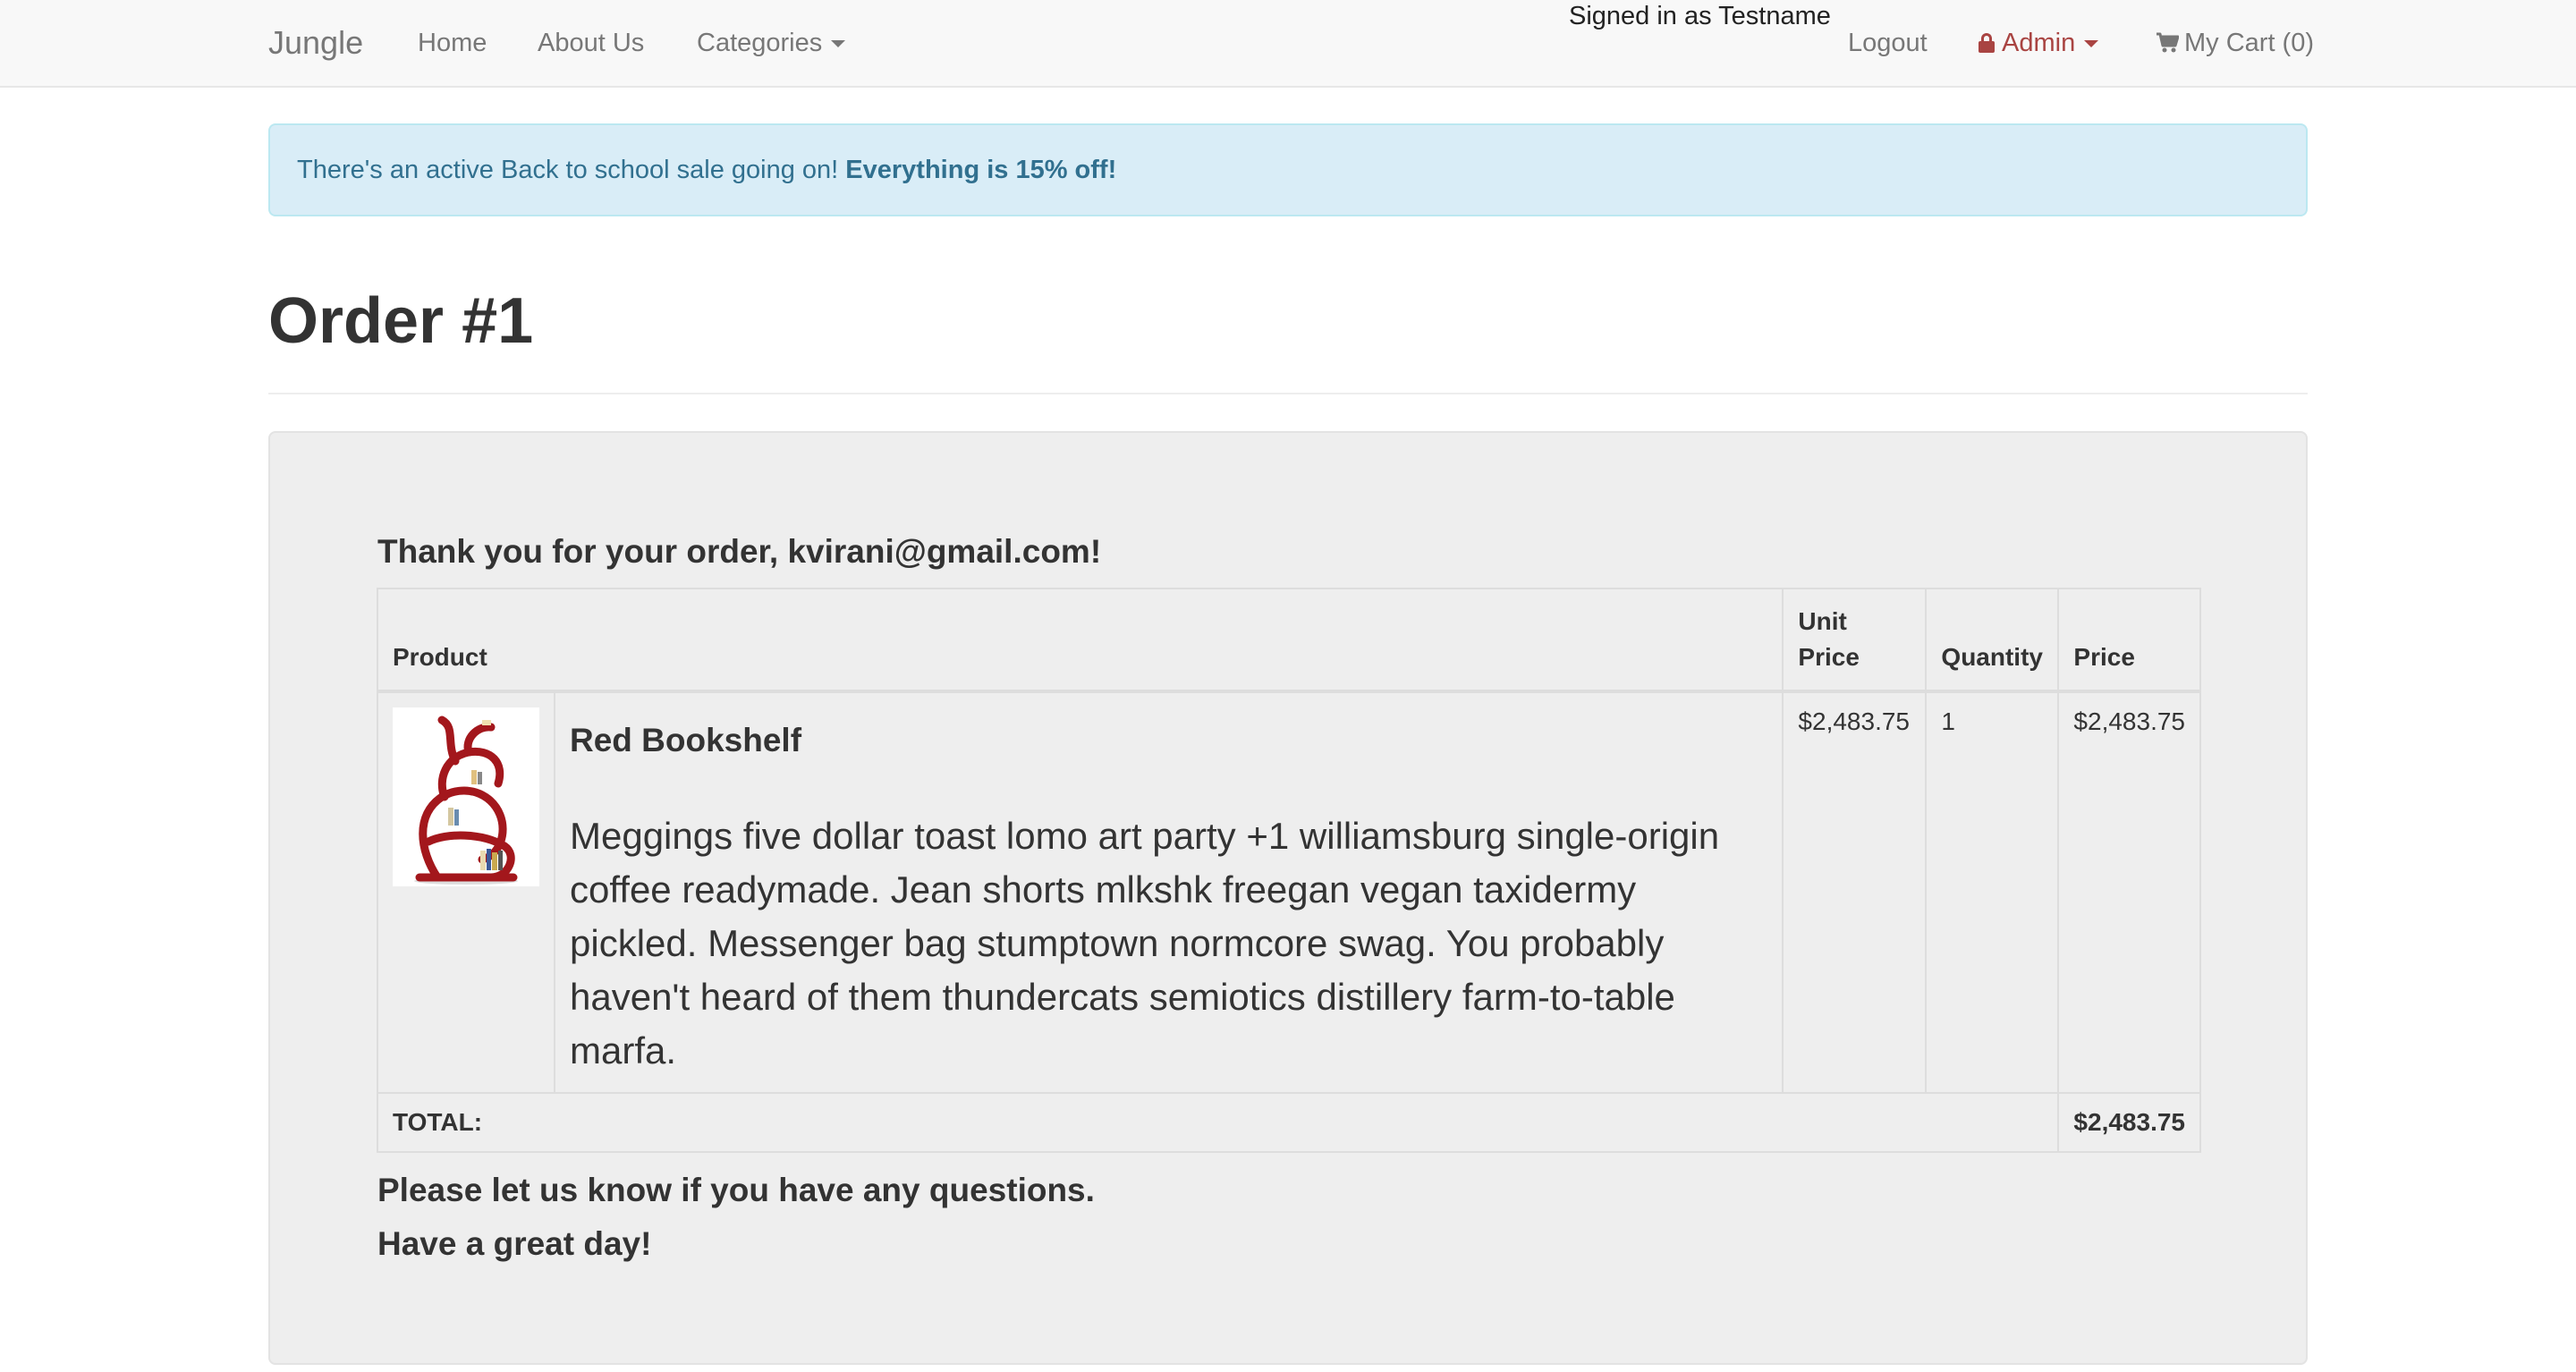 This screenshot has height=1372, width=2576. Describe the element at coordinates (401, 321) in the screenshot. I see `page-title: Order #1` at that location.